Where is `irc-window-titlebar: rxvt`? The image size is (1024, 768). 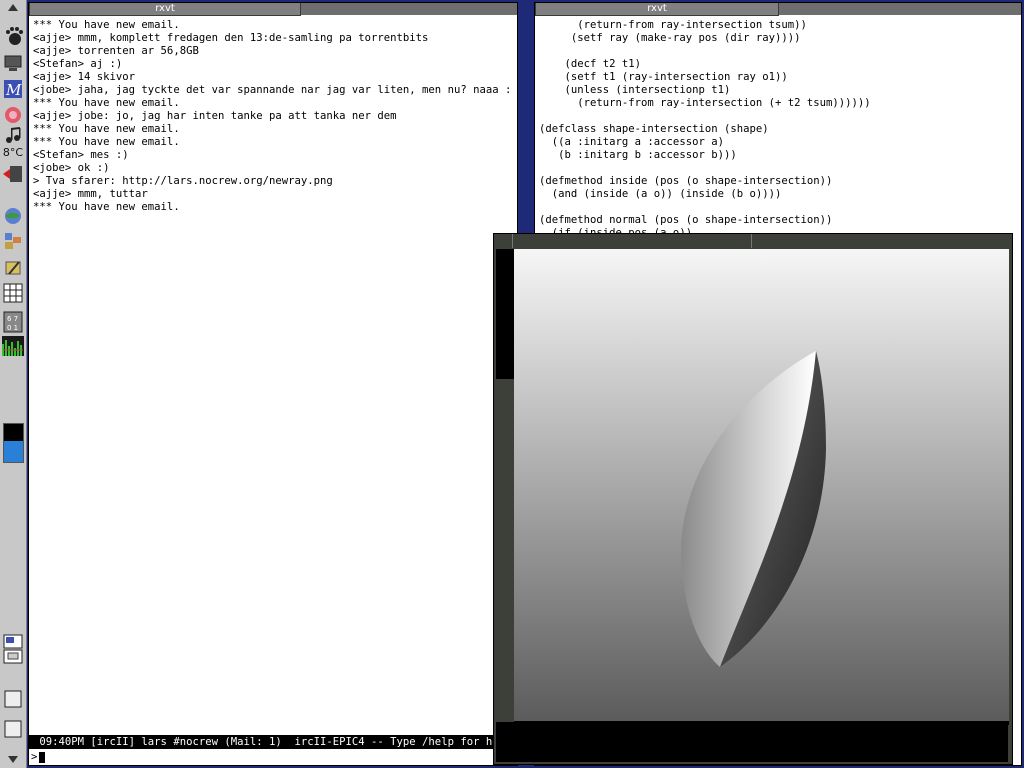 irc-window-titlebar: rxvt is located at coordinates (273, 9).